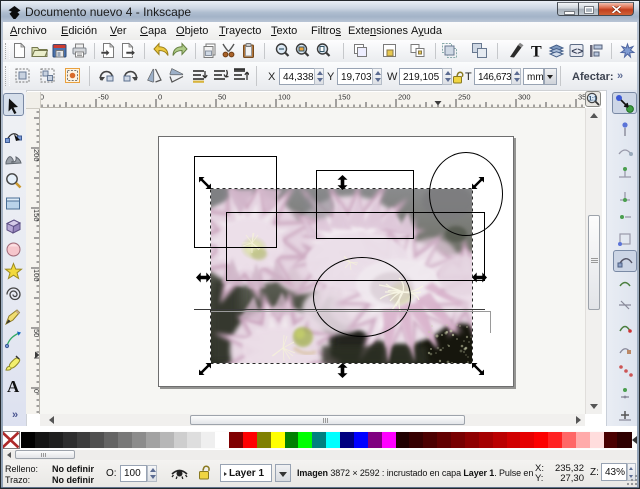 The width and height of the screenshot is (640, 489). I want to click on svg-text: 300, so click(524, 97).